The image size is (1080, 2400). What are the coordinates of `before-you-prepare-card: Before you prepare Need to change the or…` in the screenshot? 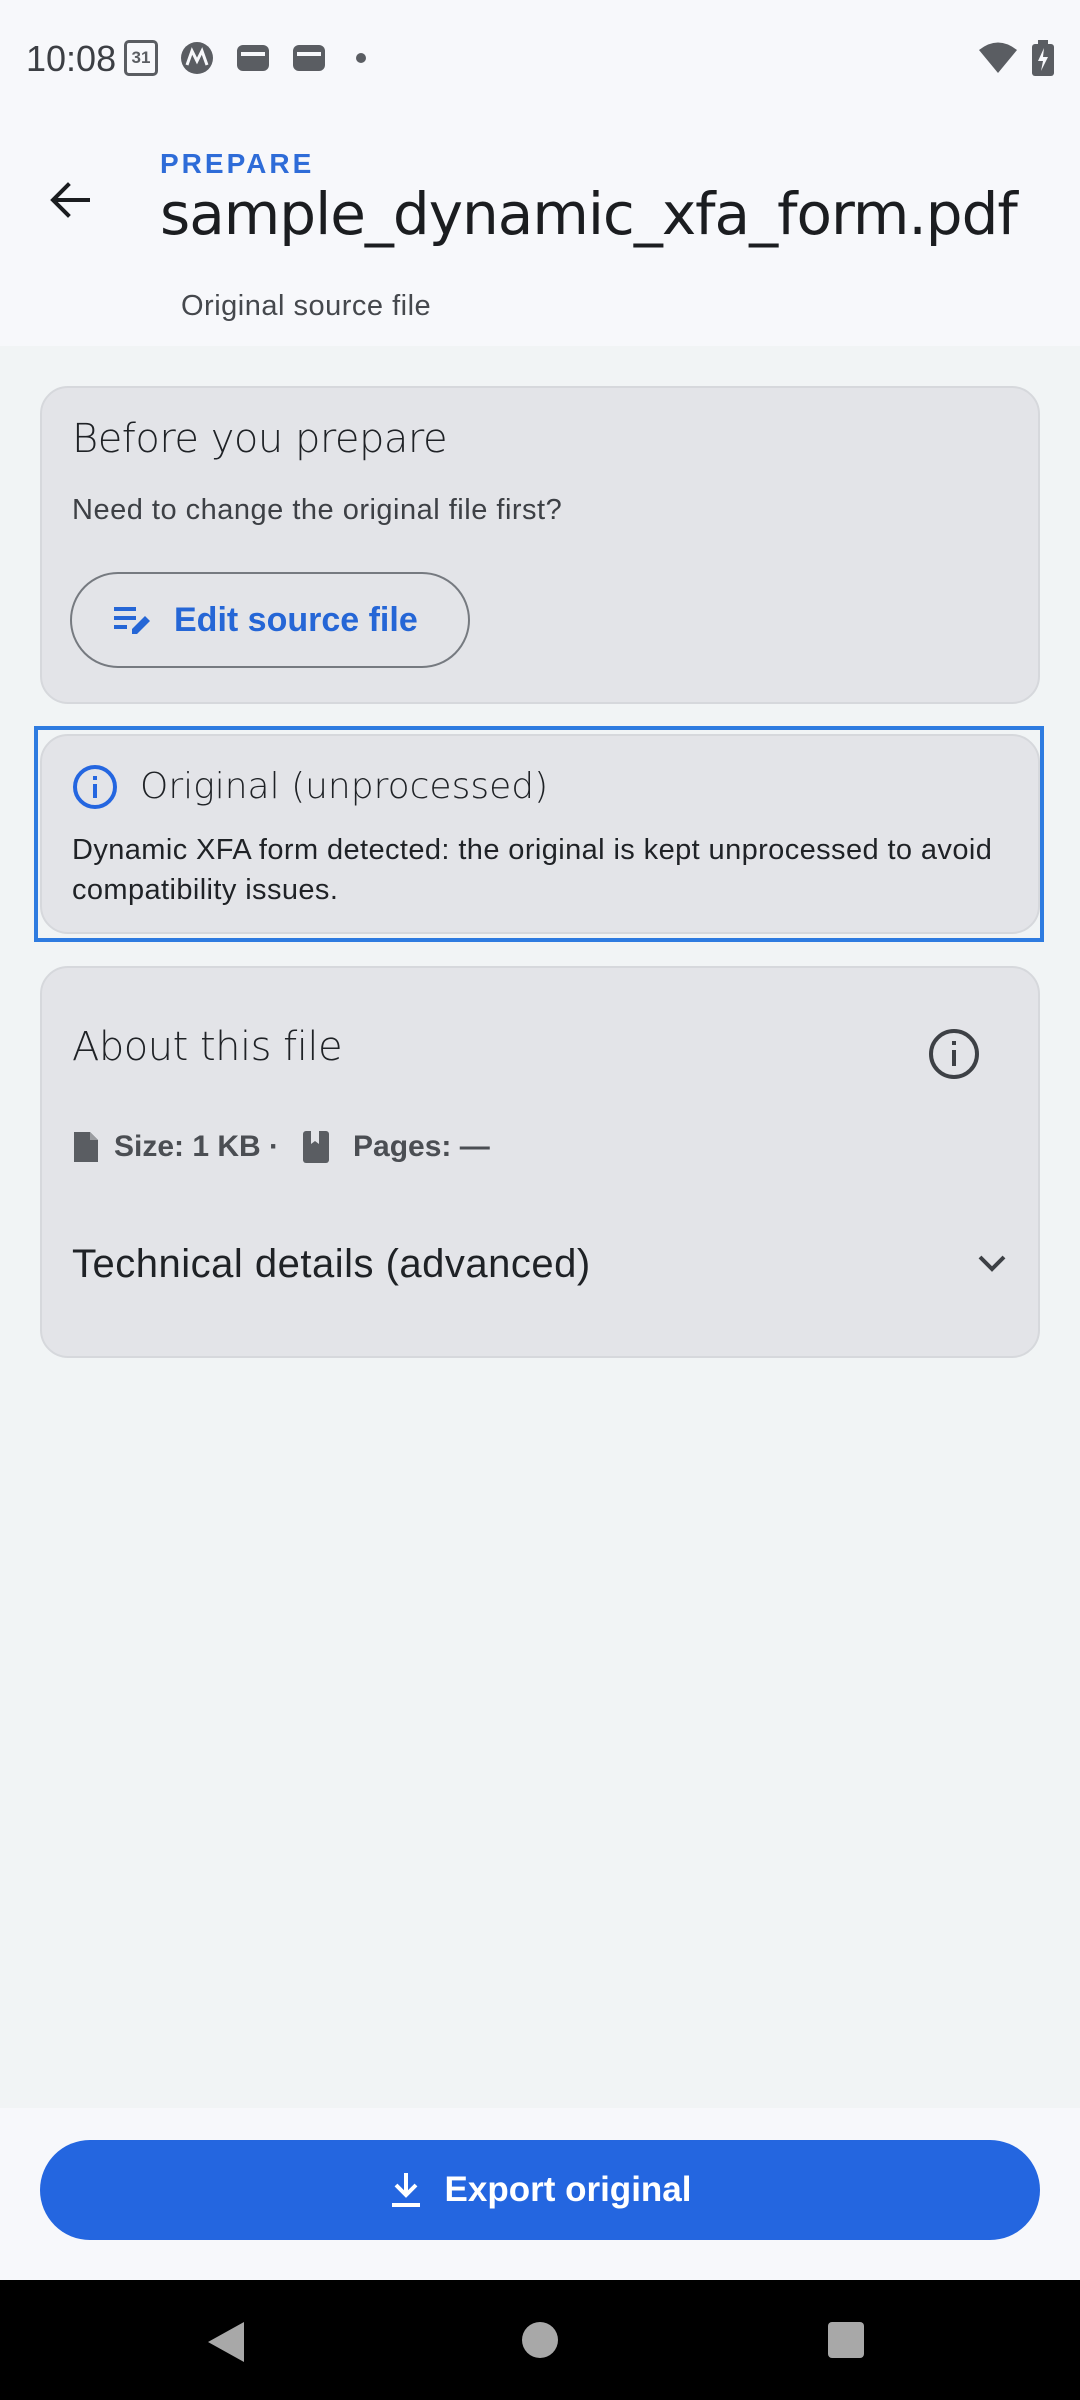 It's located at (540, 545).